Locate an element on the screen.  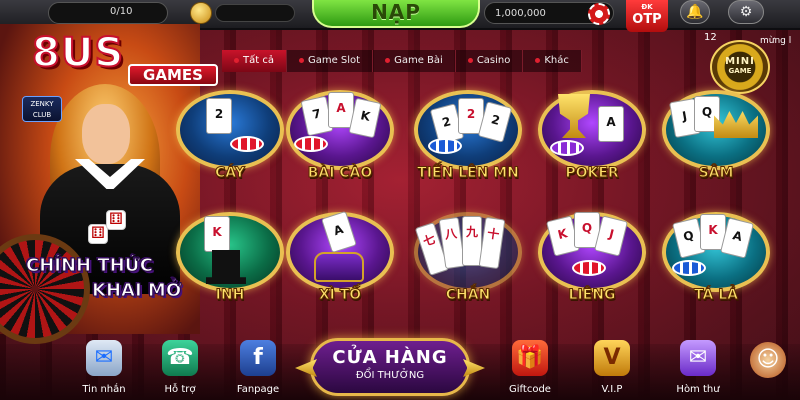
messages-button: ✉ Tin nhắn is located at coordinates (104, 368).